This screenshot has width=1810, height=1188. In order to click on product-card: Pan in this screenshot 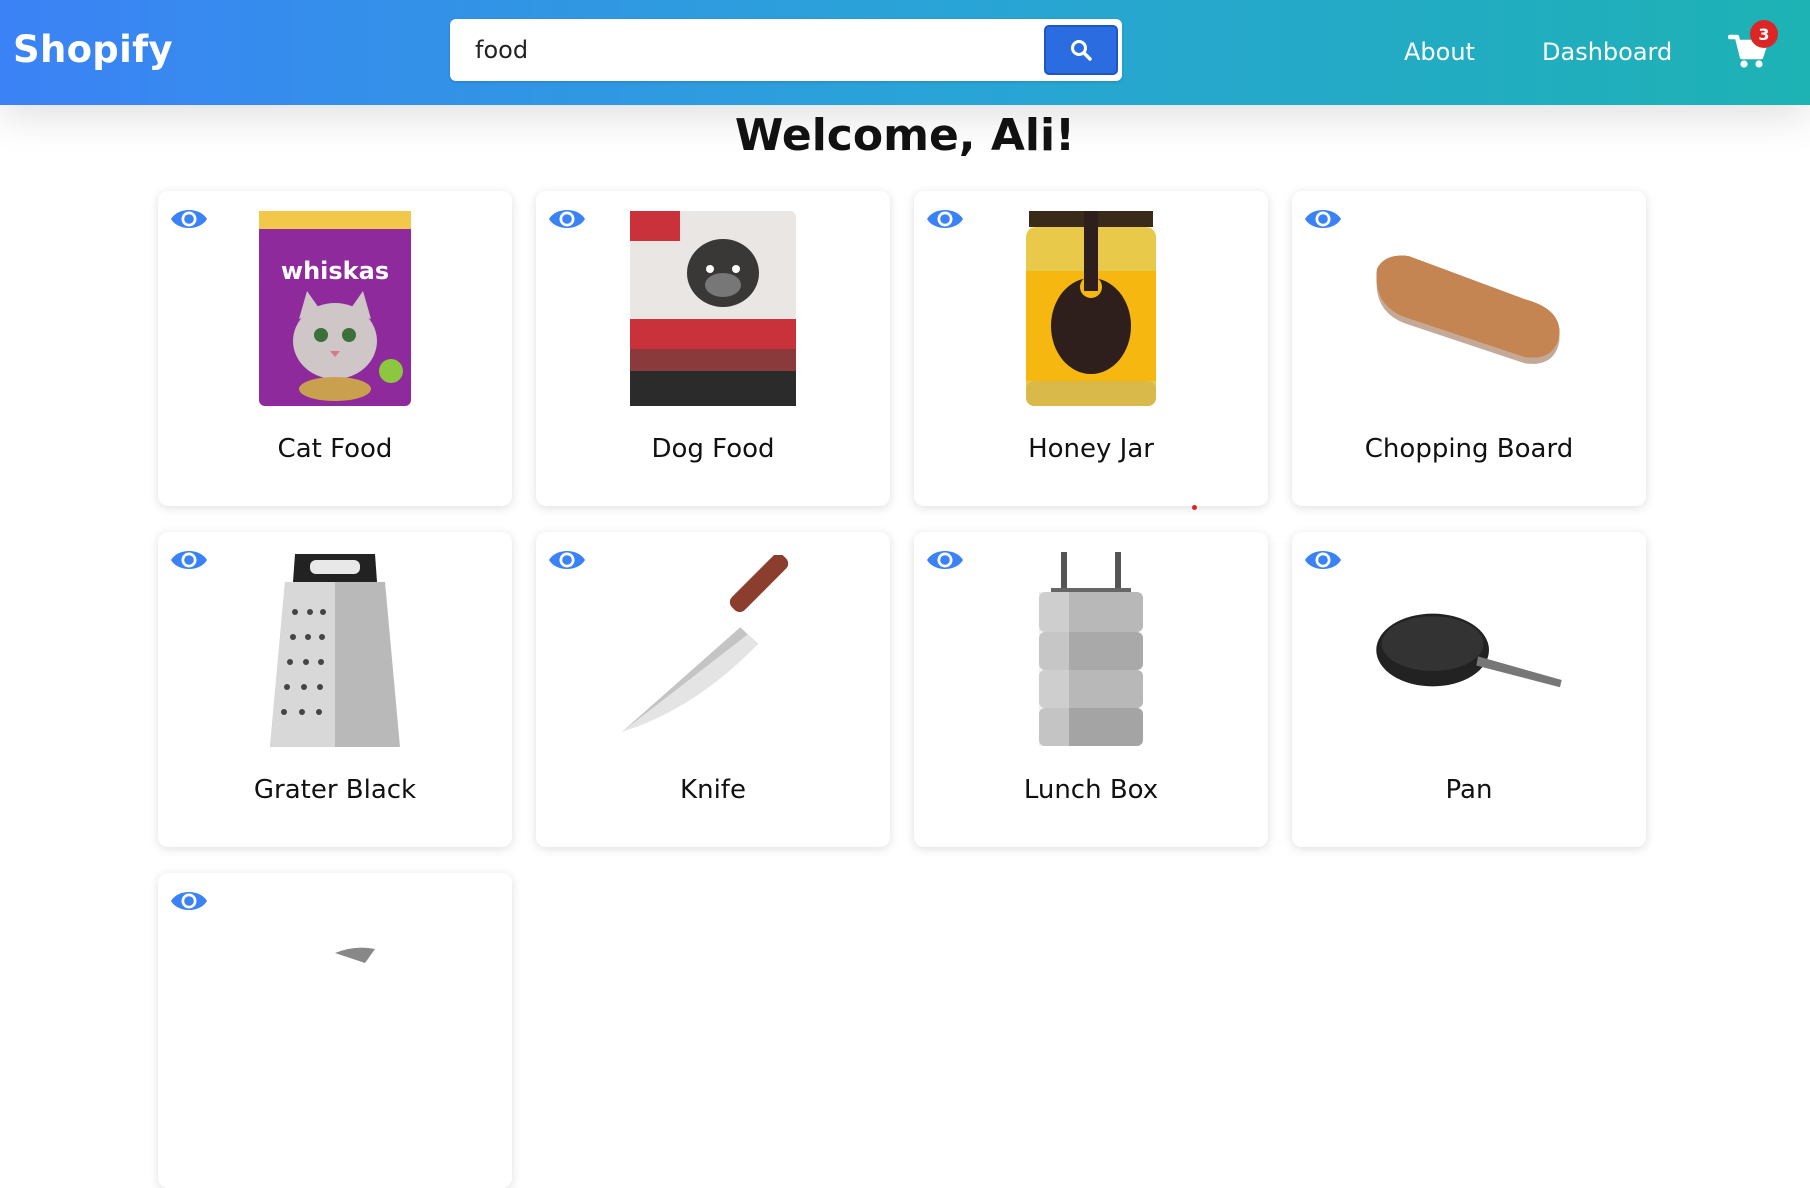, I will do `click(1469, 689)`.